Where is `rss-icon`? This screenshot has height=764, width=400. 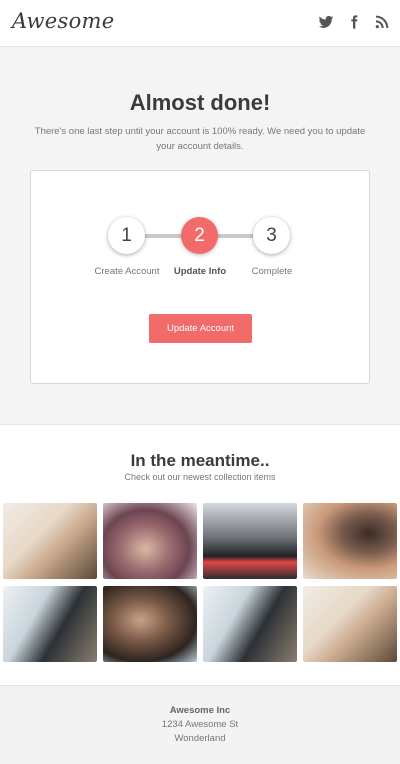
rss-icon is located at coordinates (382, 22).